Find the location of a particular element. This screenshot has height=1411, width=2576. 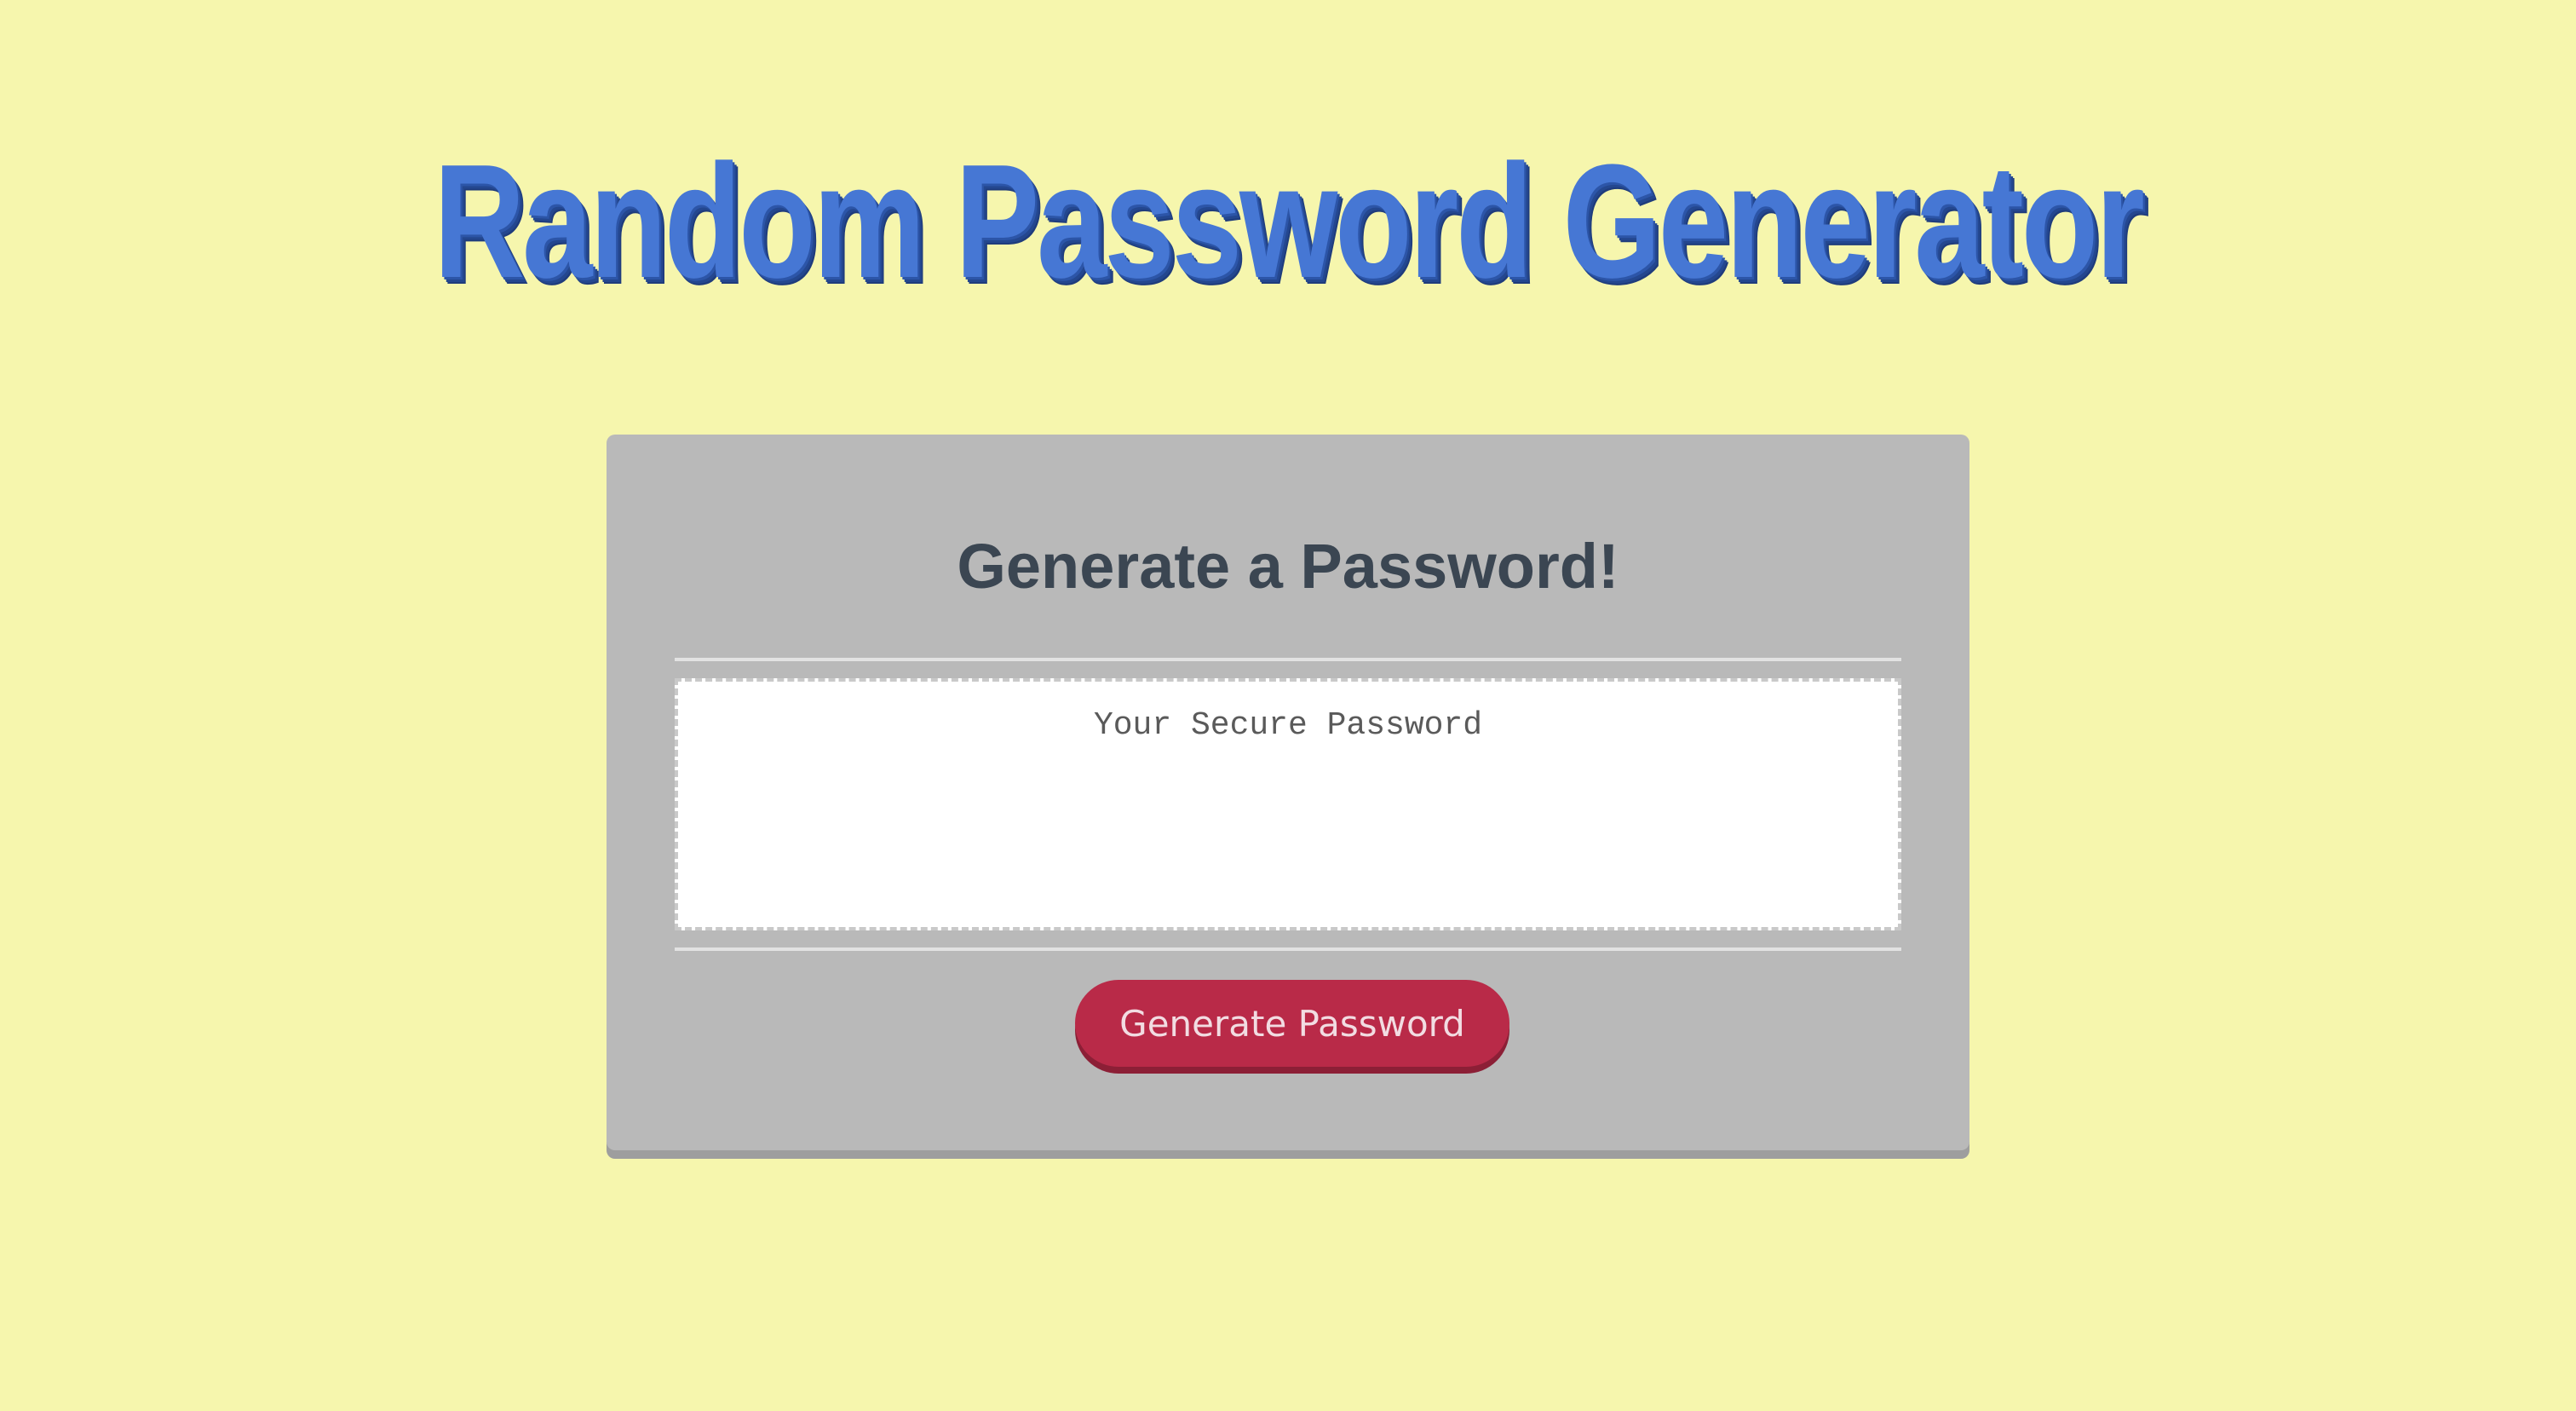

generate-password-button: Generate Password is located at coordinates (1292, 1023).